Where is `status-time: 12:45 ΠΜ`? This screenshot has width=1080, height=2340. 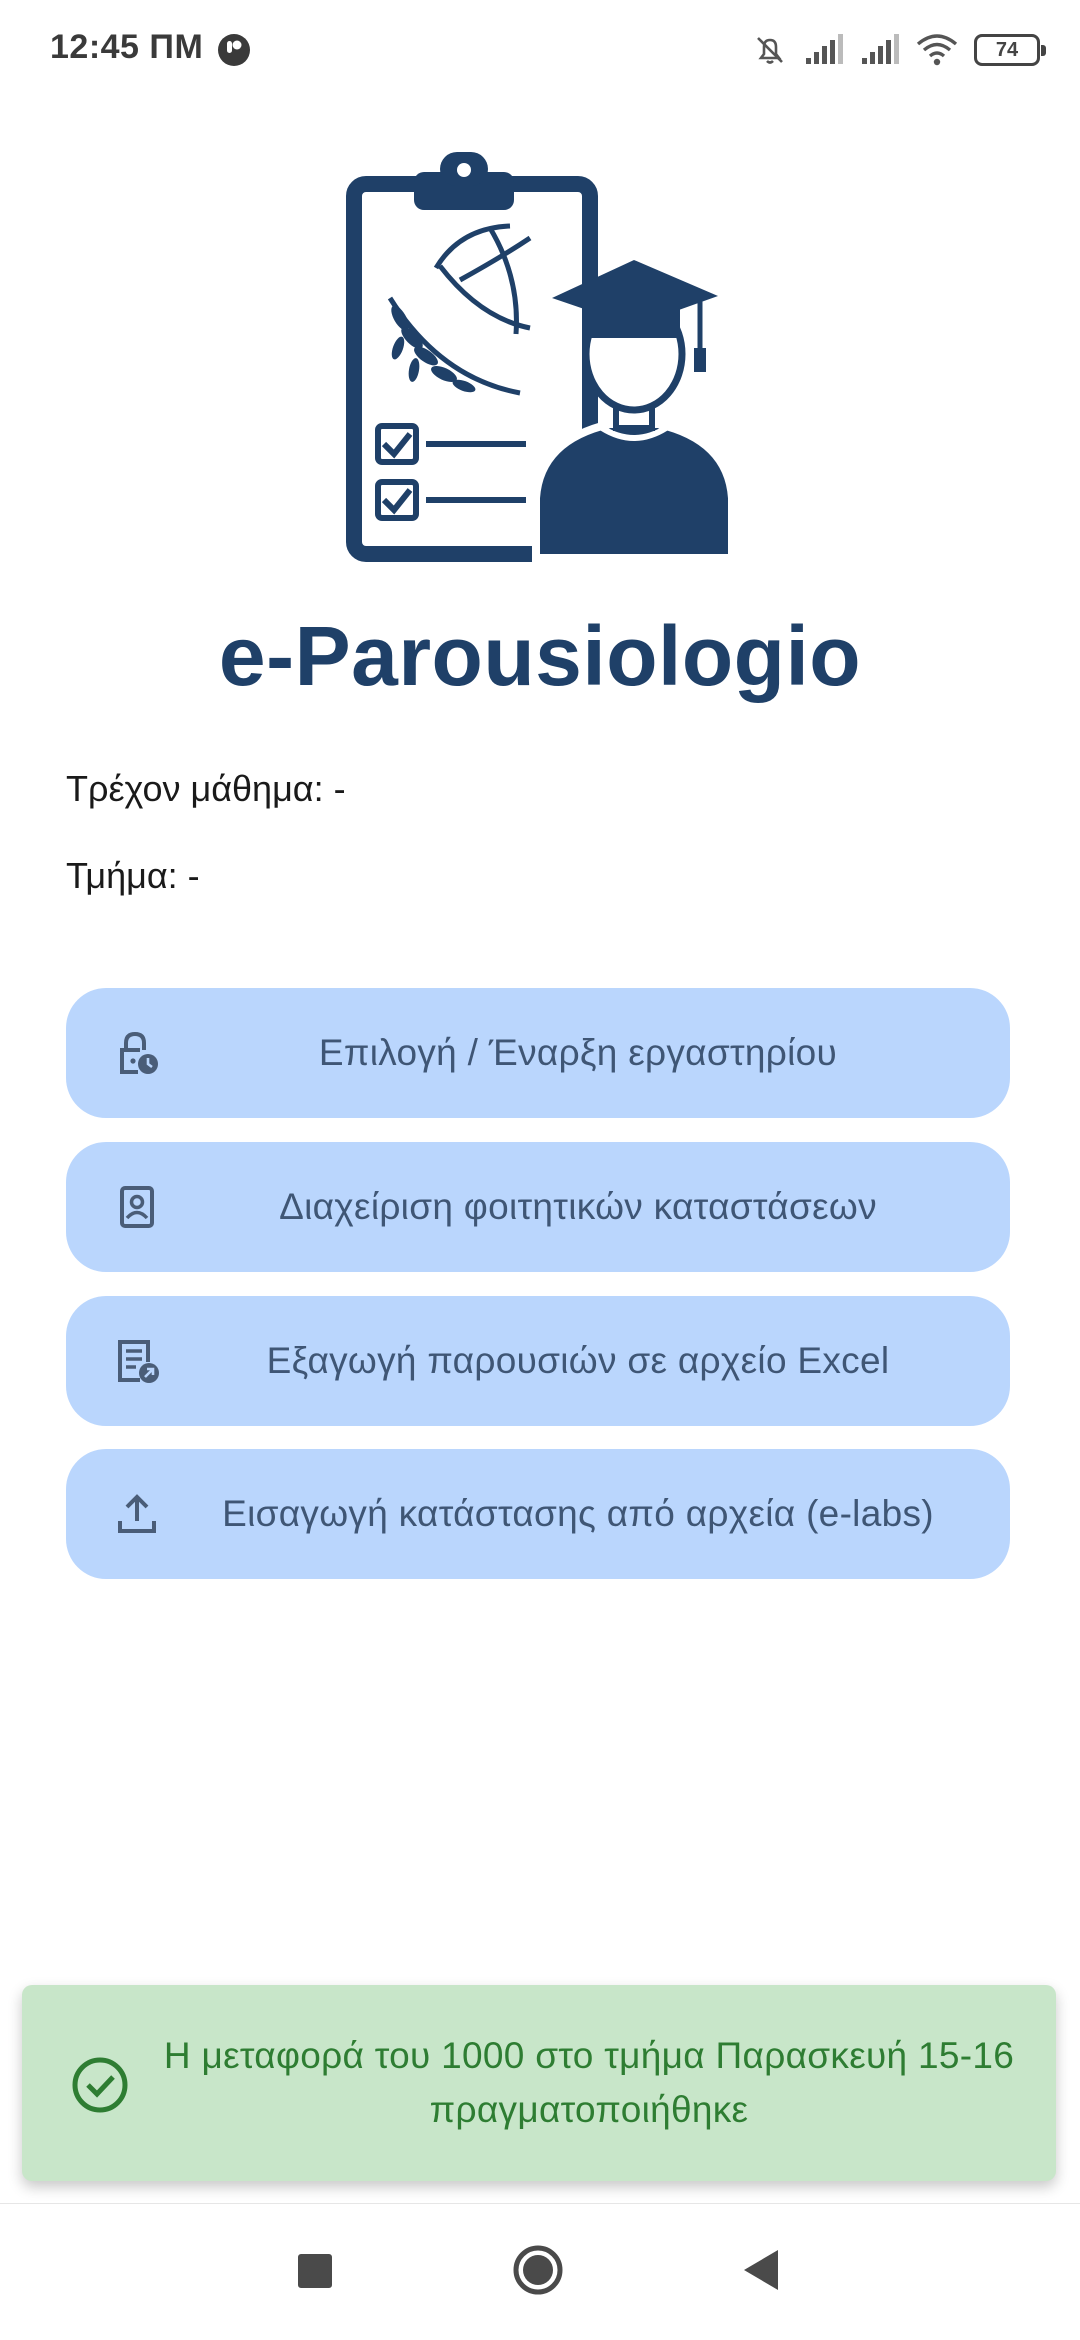 status-time: 12:45 ΠΜ is located at coordinates (127, 47).